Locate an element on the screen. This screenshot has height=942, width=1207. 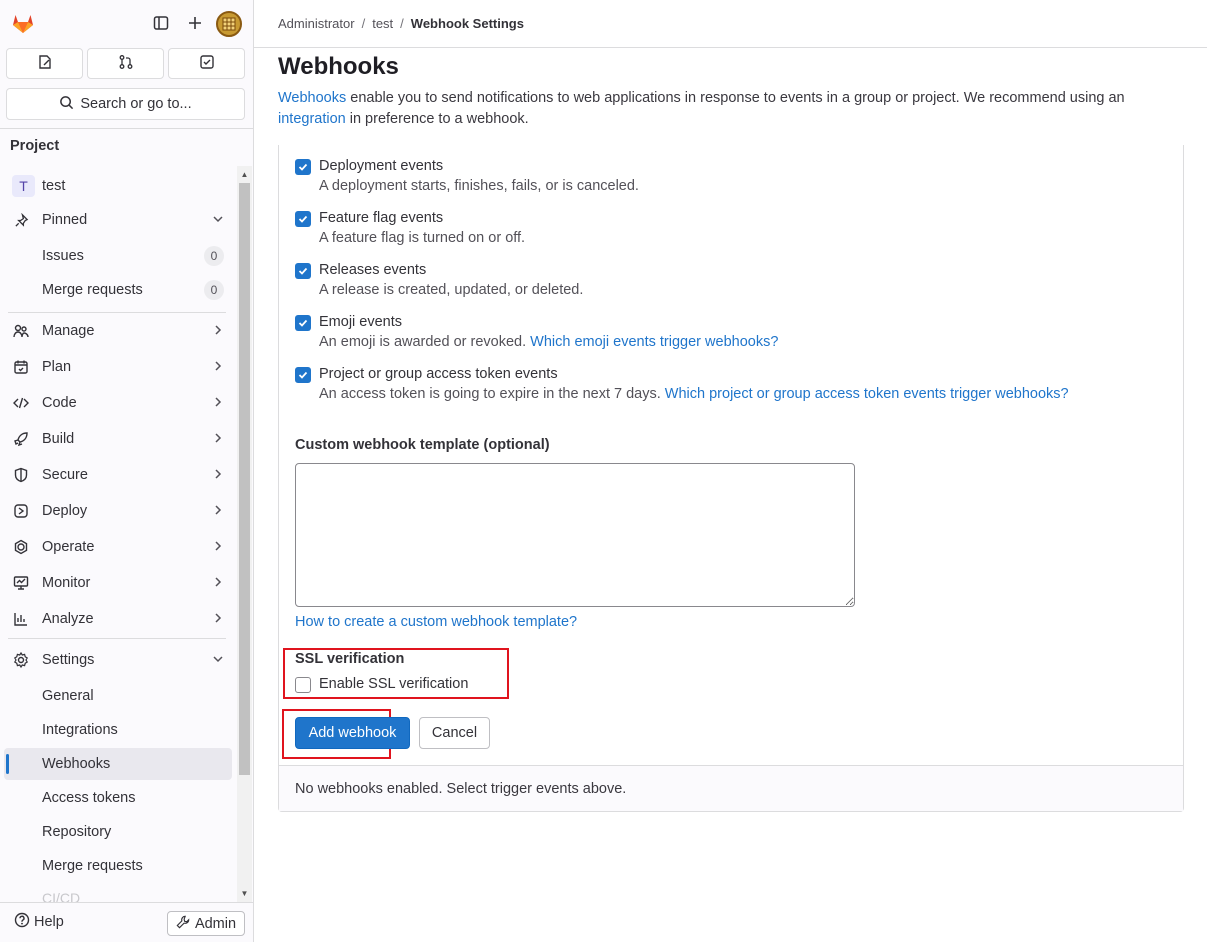
merge-requests-quick-button is located at coordinates (125, 63).